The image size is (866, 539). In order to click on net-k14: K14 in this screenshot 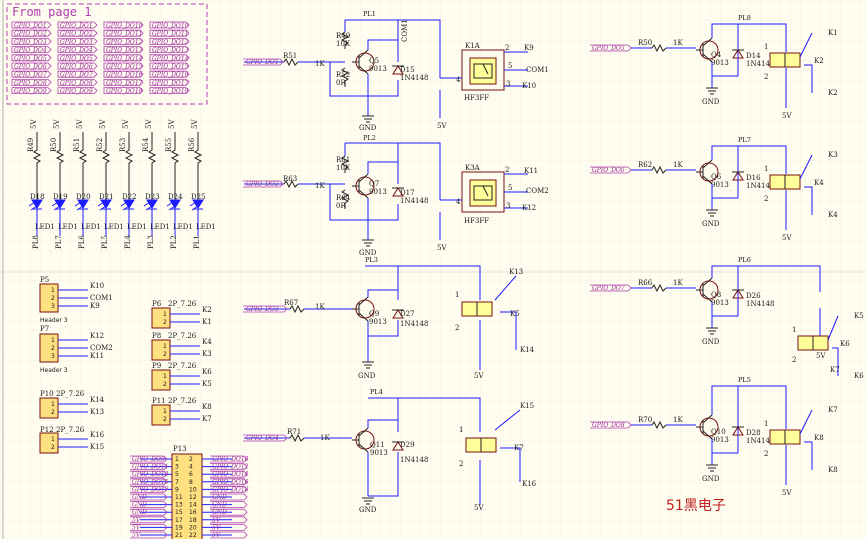, I will do `click(527, 350)`.